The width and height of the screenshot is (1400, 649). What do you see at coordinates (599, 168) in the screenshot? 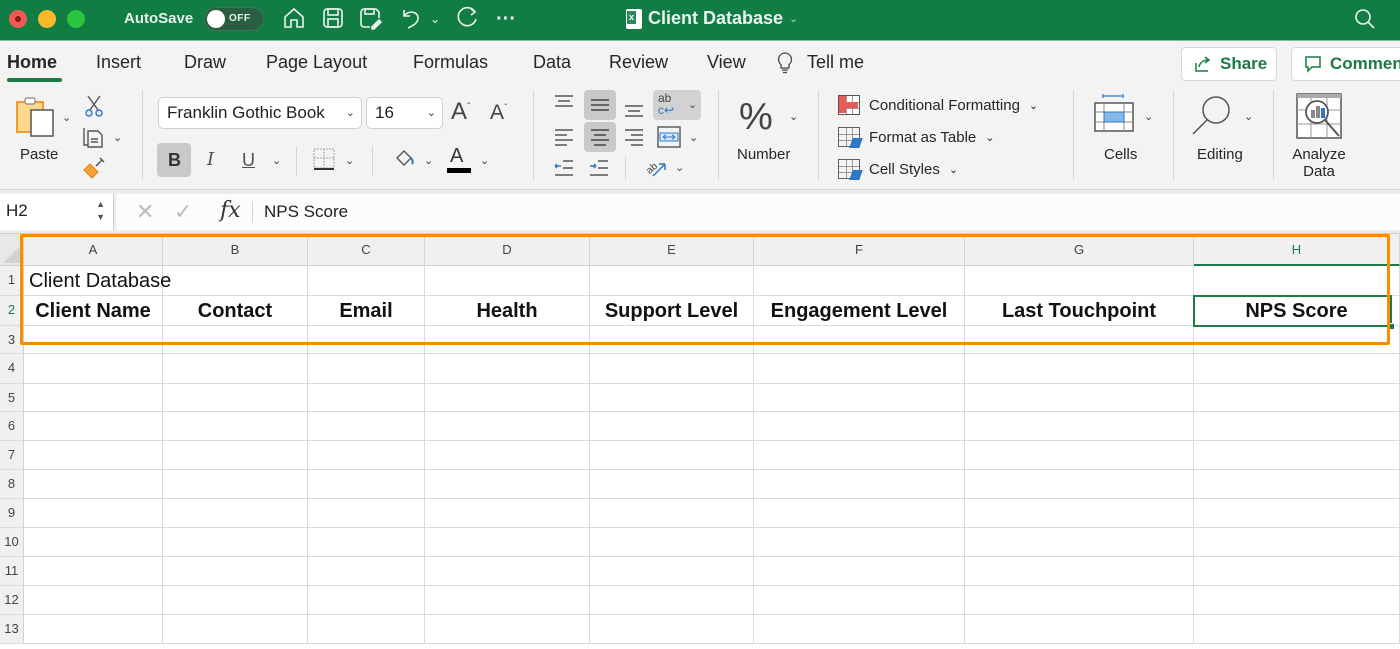
I see `increase-indent-icon` at bounding box center [599, 168].